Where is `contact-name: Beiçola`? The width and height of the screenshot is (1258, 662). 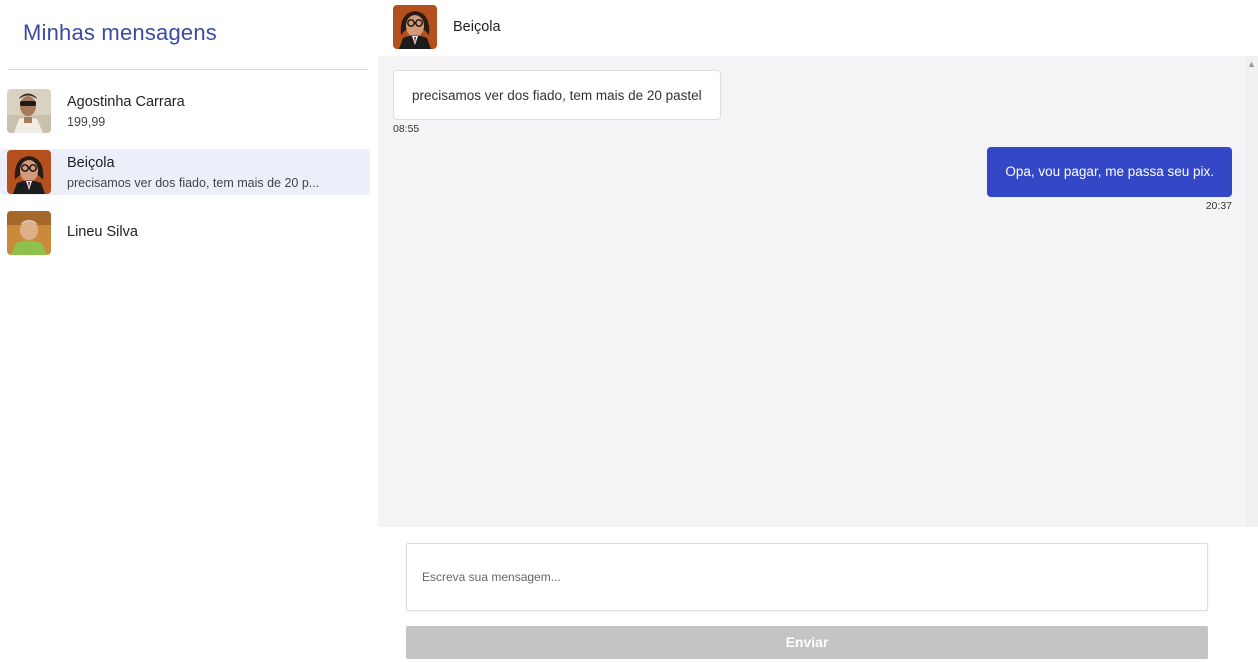 contact-name: Beiçola is located at coordinates (477, 27).